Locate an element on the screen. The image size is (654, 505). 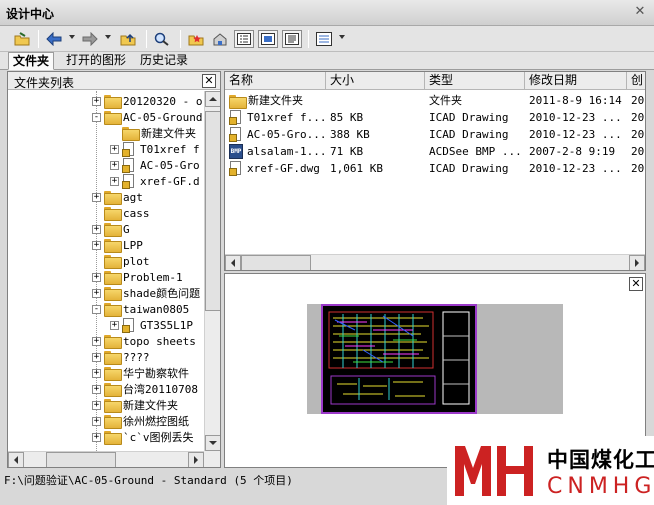
hscroll-thumb is located at coordinates (81, 459).